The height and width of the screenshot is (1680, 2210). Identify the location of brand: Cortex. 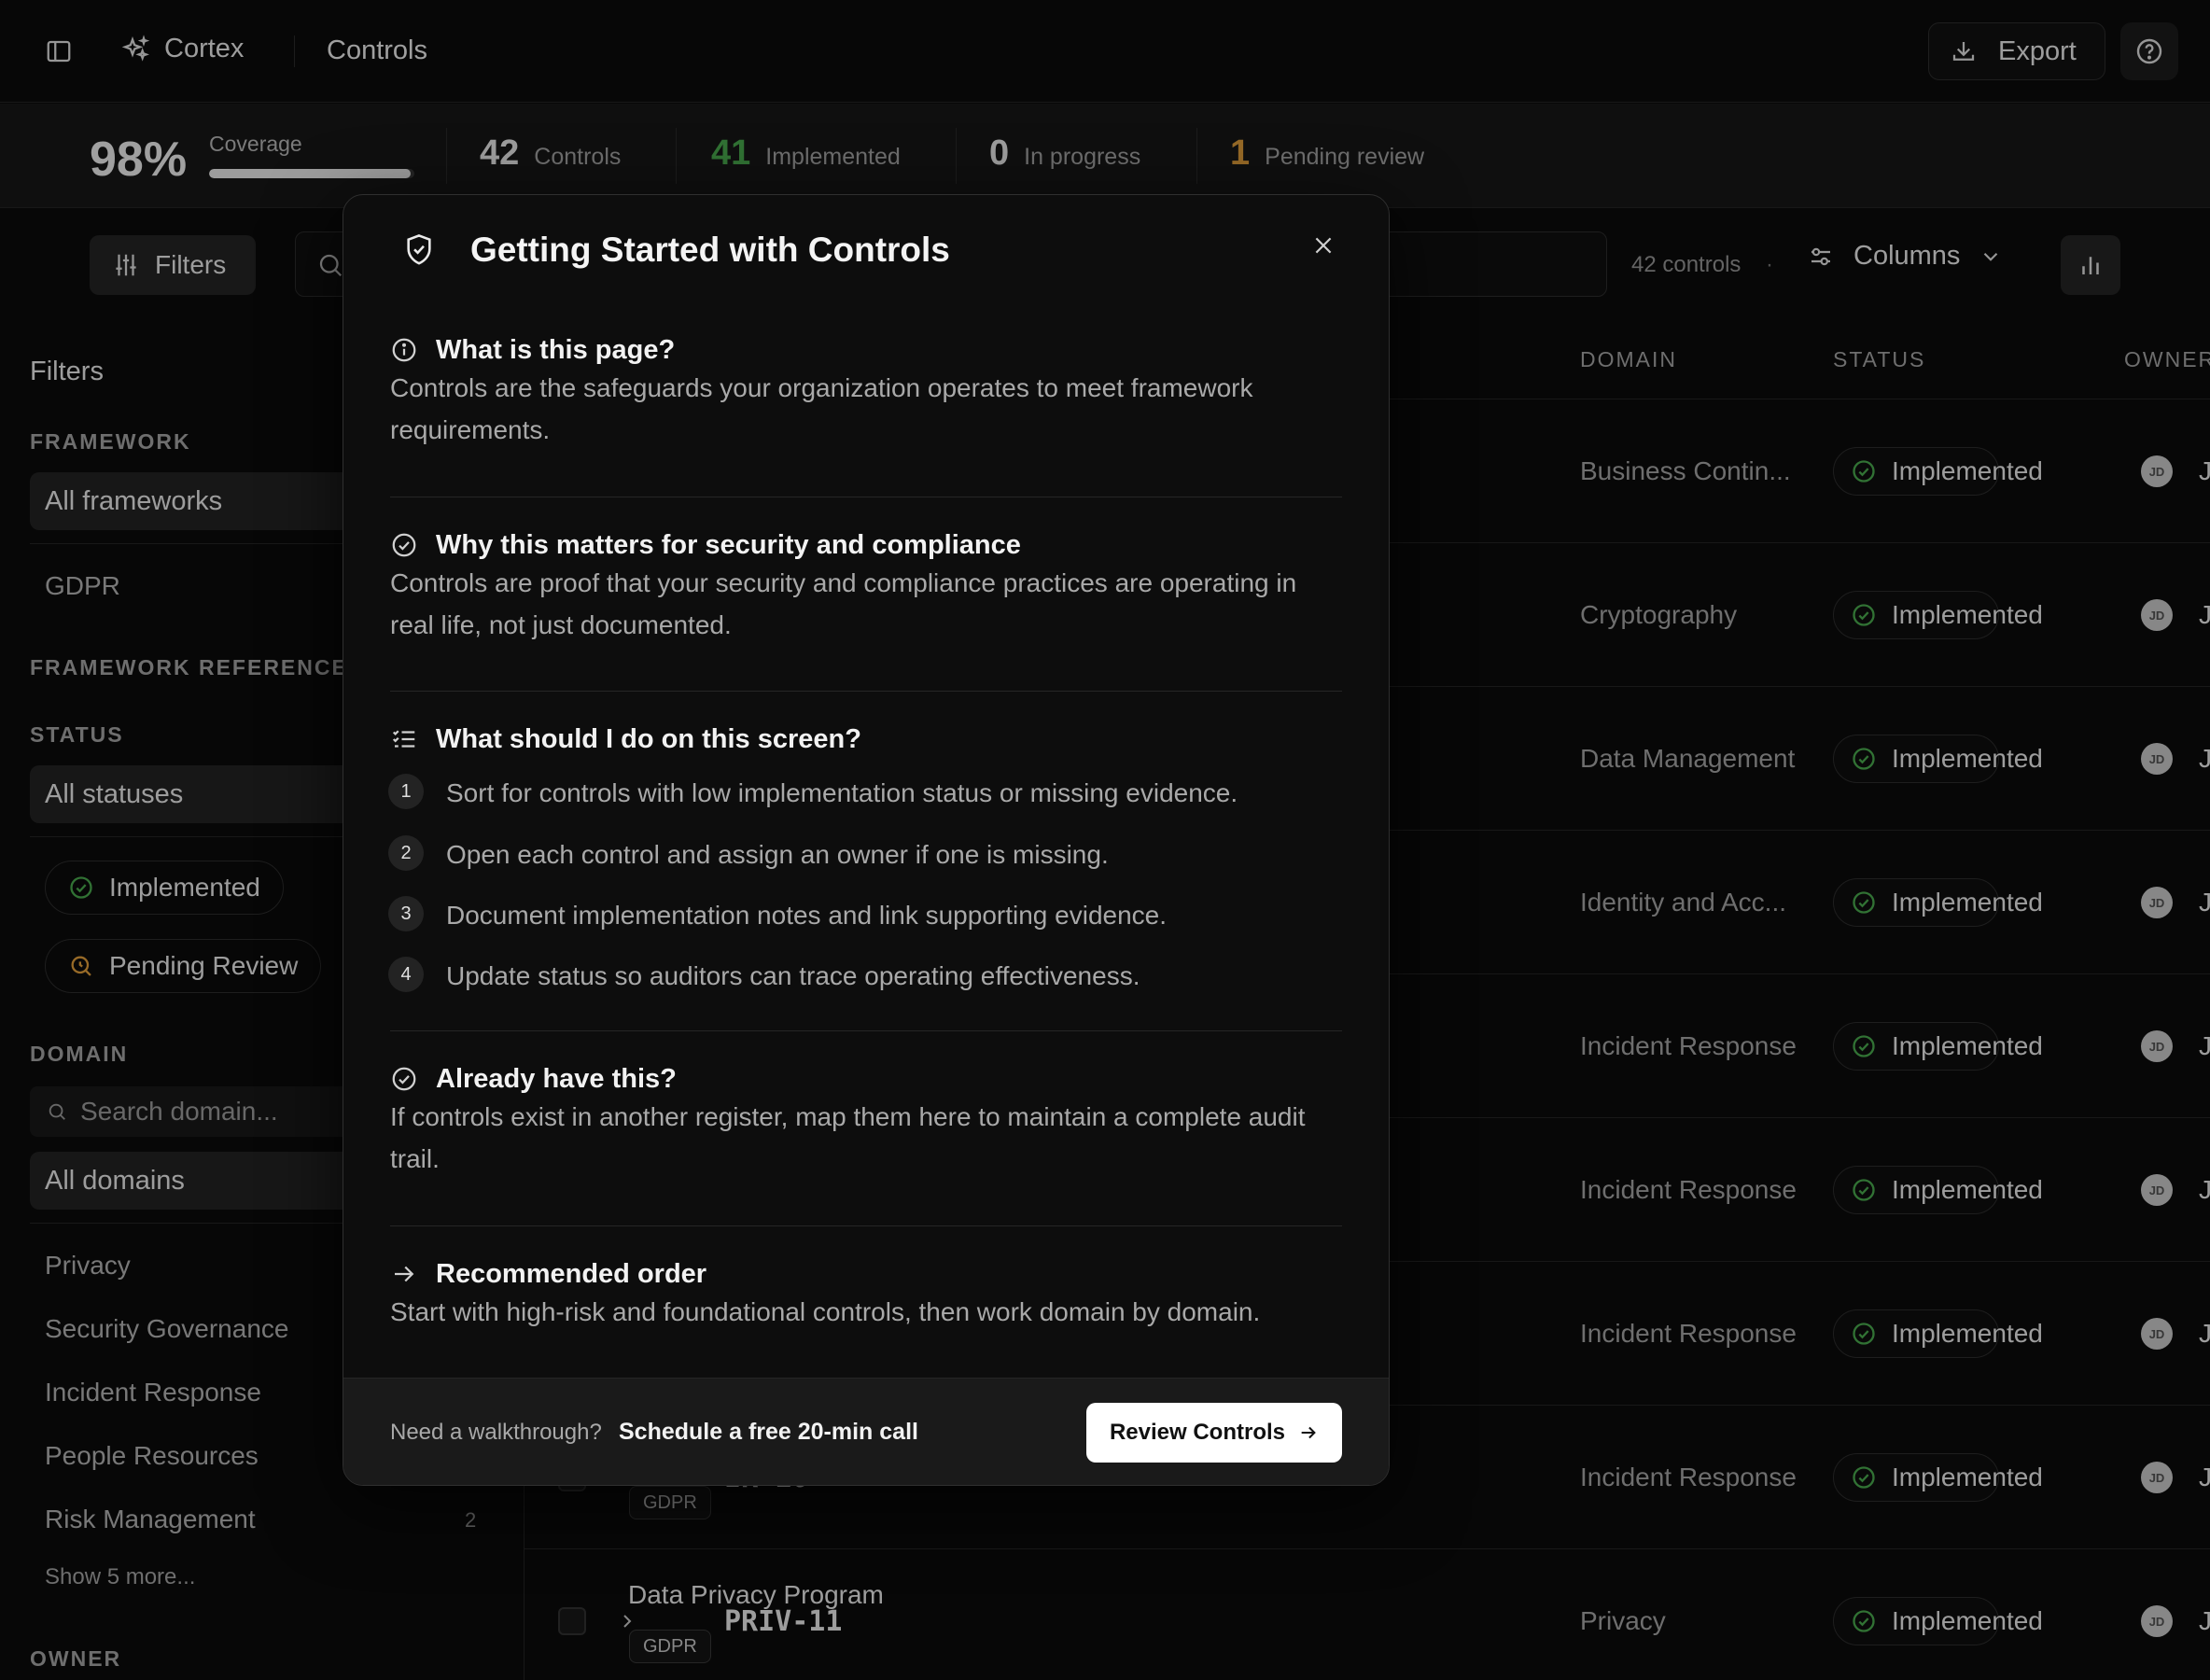
(182, 49).